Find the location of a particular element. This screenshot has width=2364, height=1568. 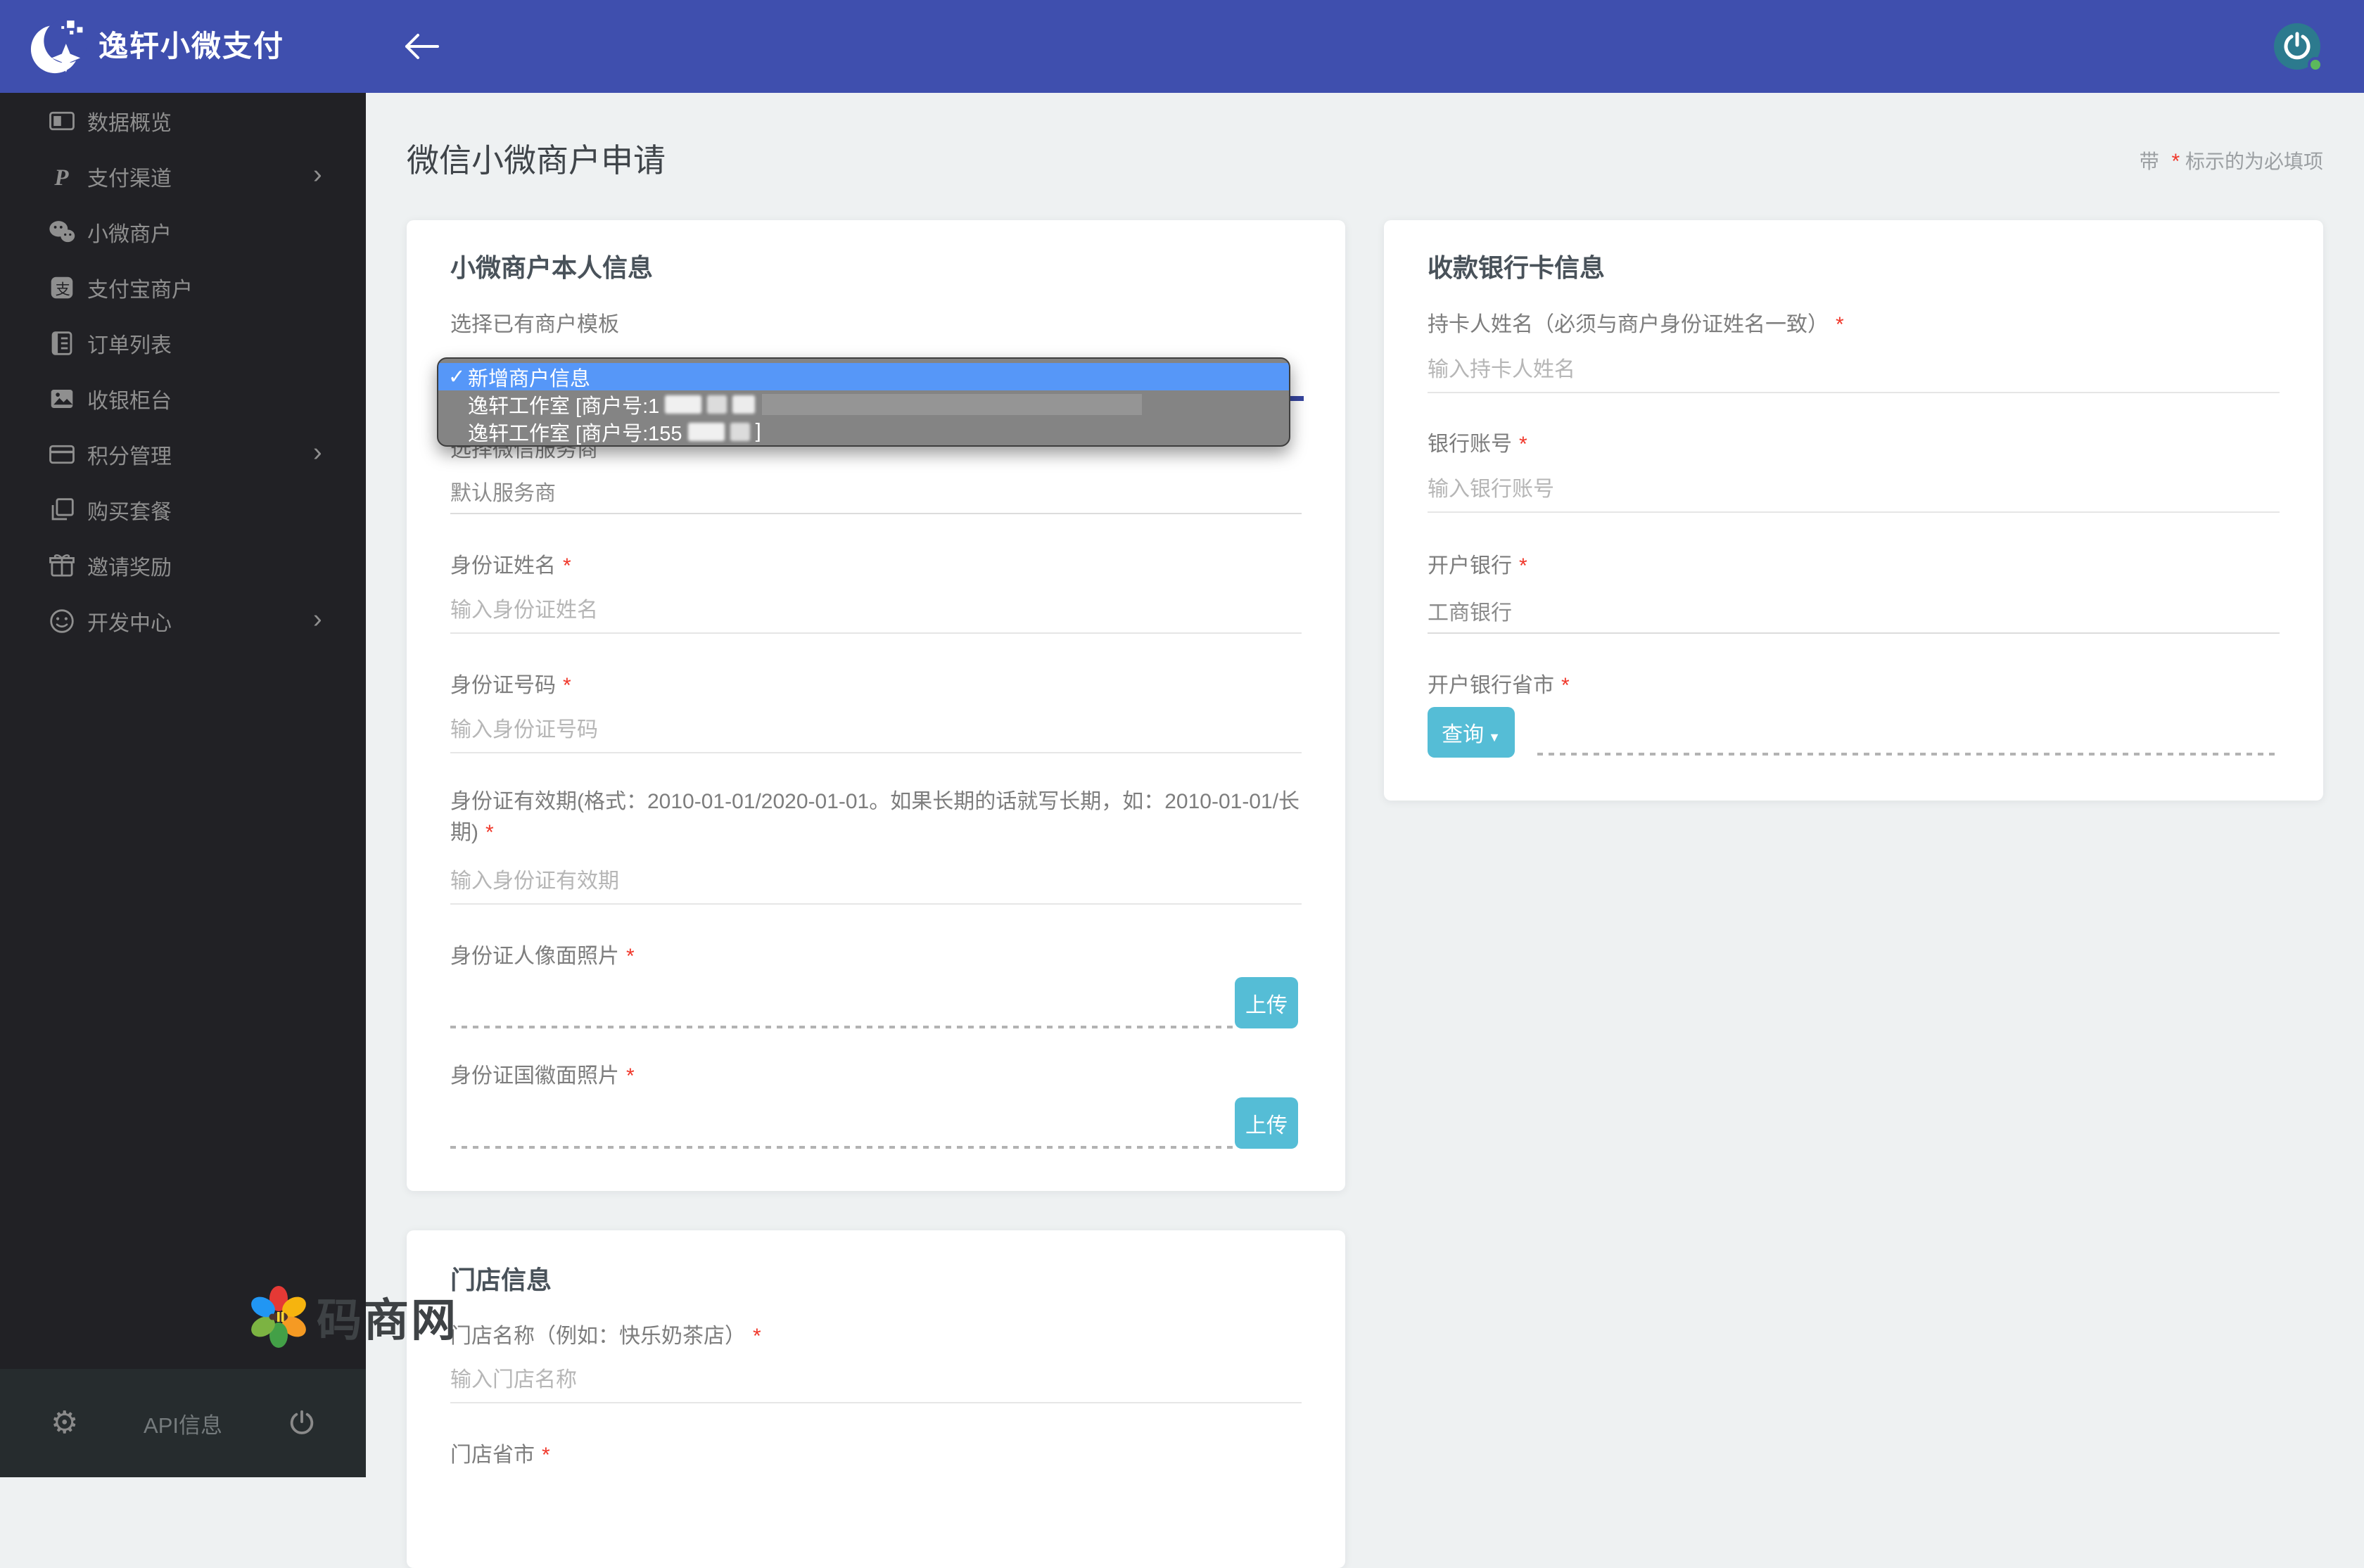

sidebar-item-dev-center: 开发中心 › is located at coordinates (183, 621).